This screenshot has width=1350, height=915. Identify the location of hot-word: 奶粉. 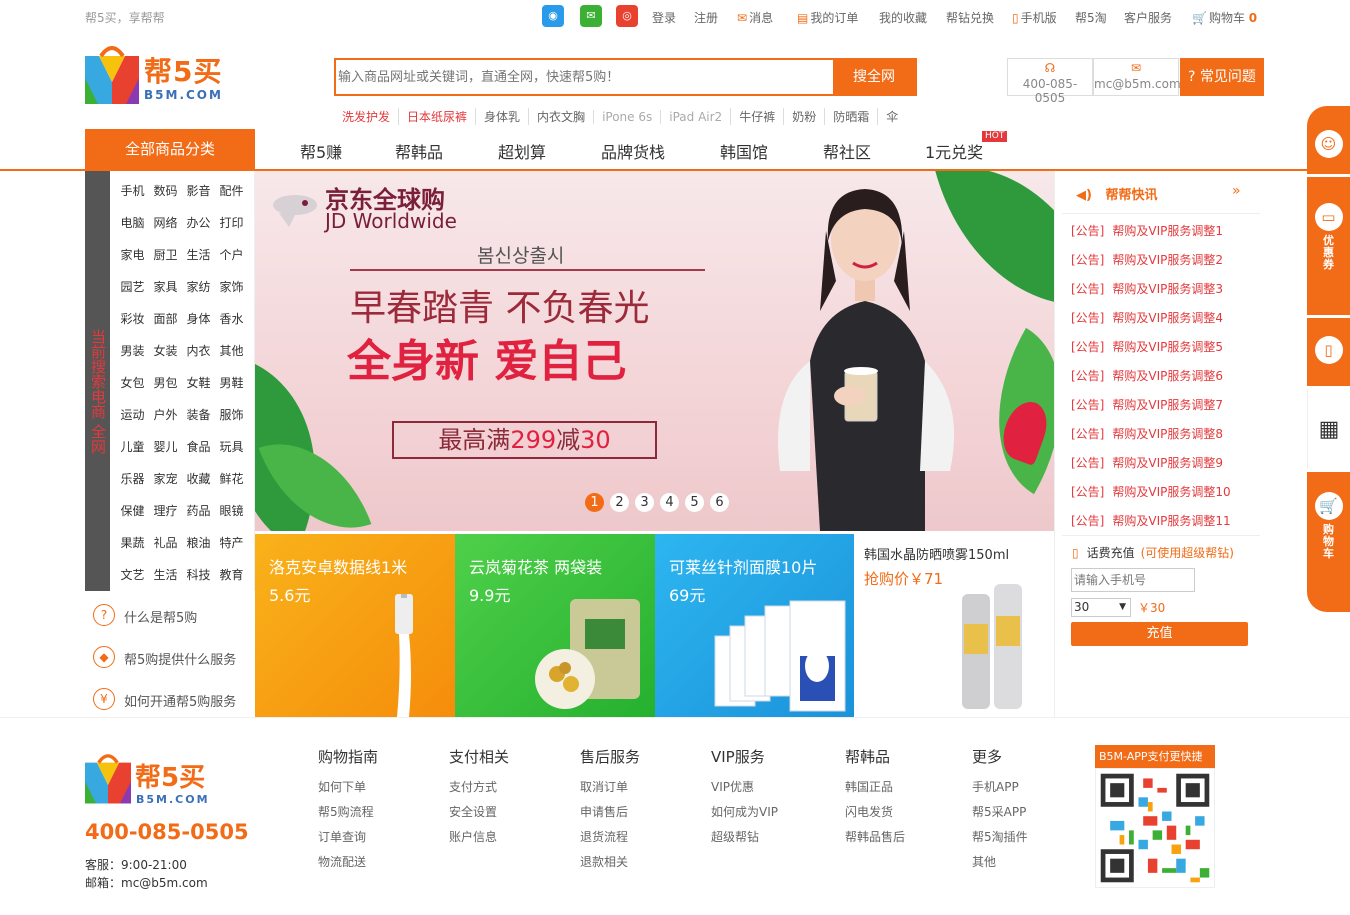
(803, 116).